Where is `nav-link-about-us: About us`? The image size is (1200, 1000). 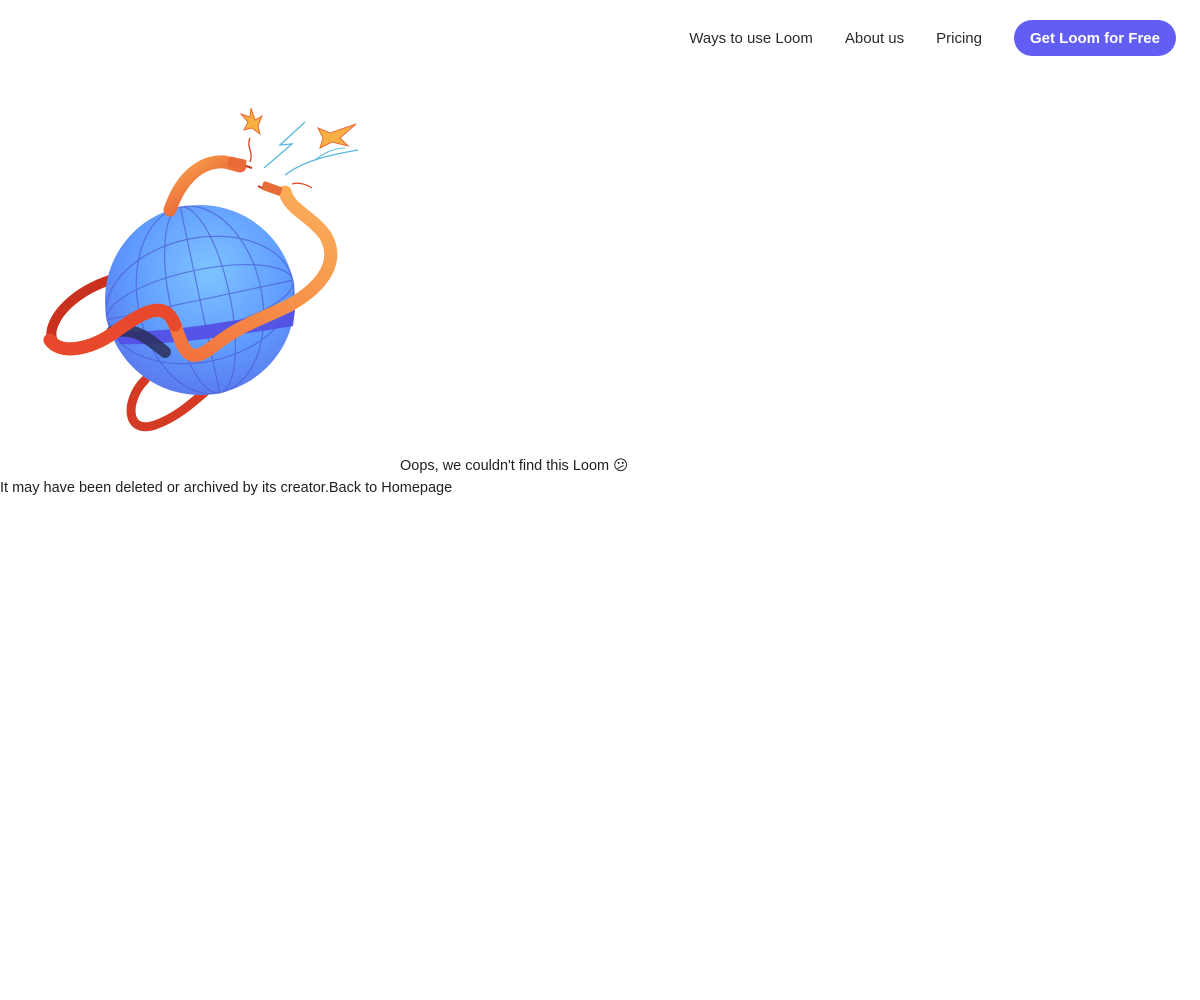
nav-link-about-us: About us is located at coordinates (874, 38).